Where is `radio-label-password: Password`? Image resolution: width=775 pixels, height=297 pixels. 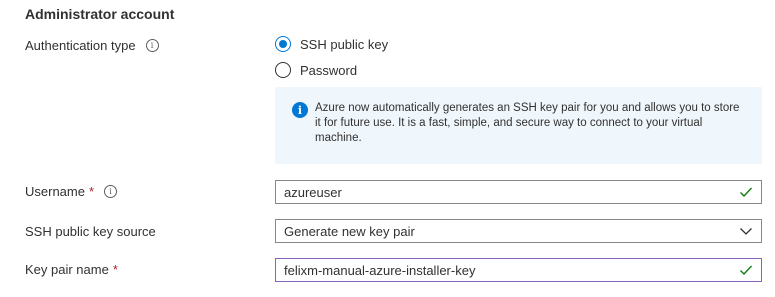
radio-label-password: Password is located at coordinates (329, 70).